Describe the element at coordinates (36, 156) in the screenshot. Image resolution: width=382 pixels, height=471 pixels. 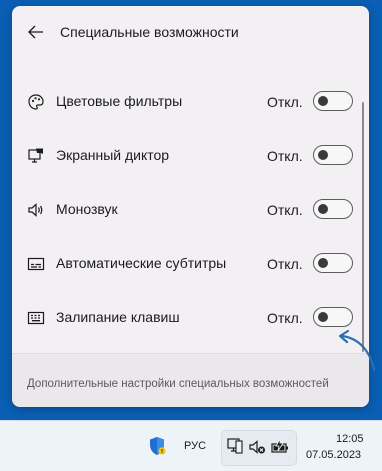
I see `narrator-icon` at that location.